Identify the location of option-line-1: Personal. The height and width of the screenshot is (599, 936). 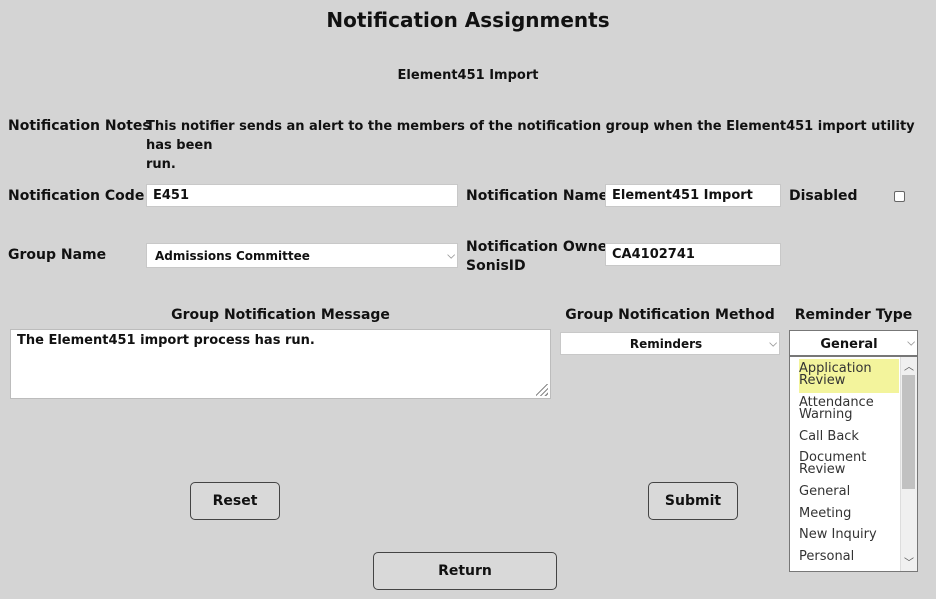
(827, 556).